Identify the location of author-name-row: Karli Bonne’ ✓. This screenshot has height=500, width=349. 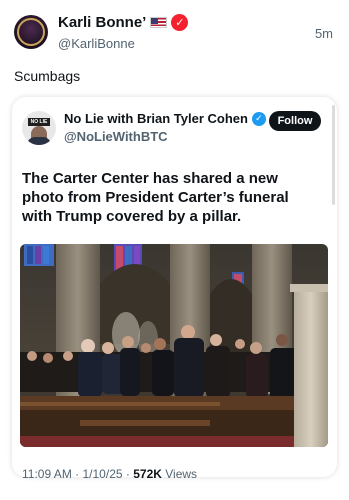
(123, 22).